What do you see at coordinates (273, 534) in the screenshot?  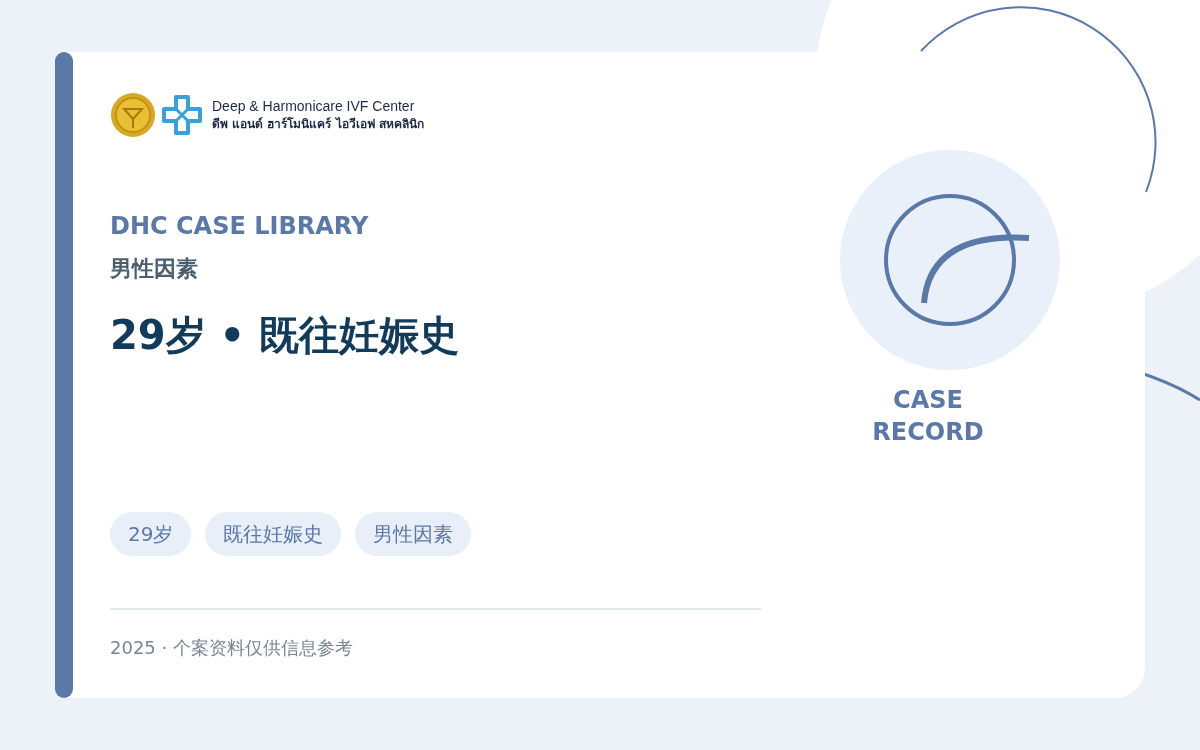 I see `tag: 既往妊娠史` at bounding box center [273, 534].